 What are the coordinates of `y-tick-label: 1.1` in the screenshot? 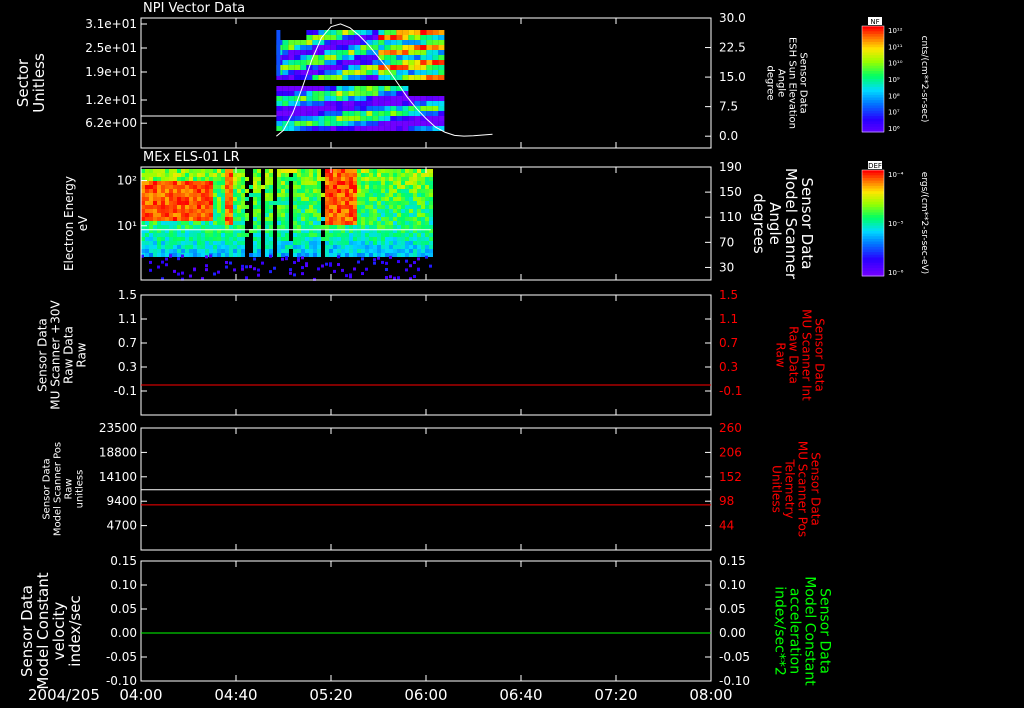 It's located at (127, 319).